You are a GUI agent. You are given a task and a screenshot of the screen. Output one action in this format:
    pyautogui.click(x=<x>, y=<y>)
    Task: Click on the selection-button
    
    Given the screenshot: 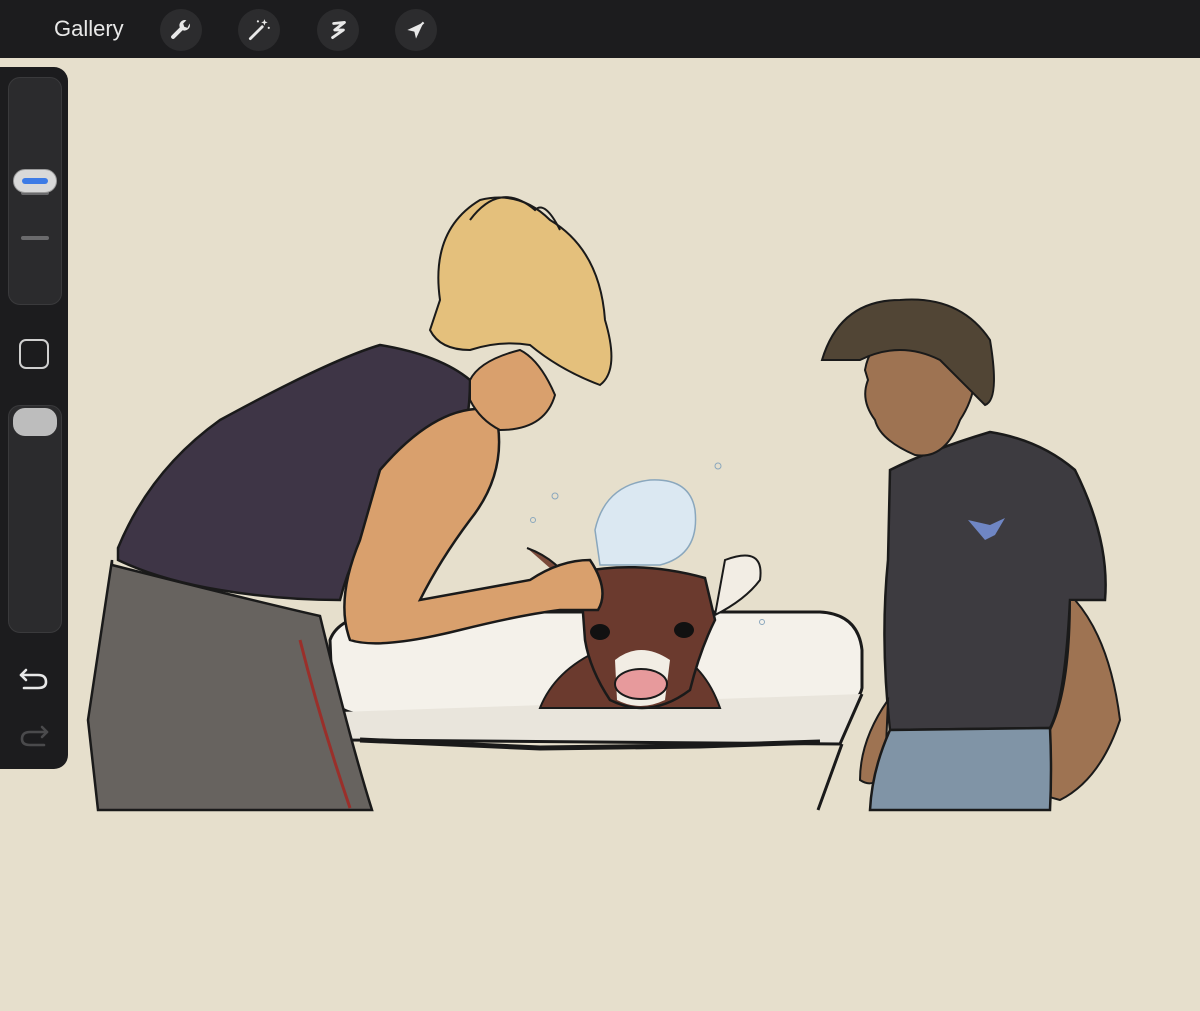 What is the action you would take?
    pyautogui.click(x=338, y=30)
    